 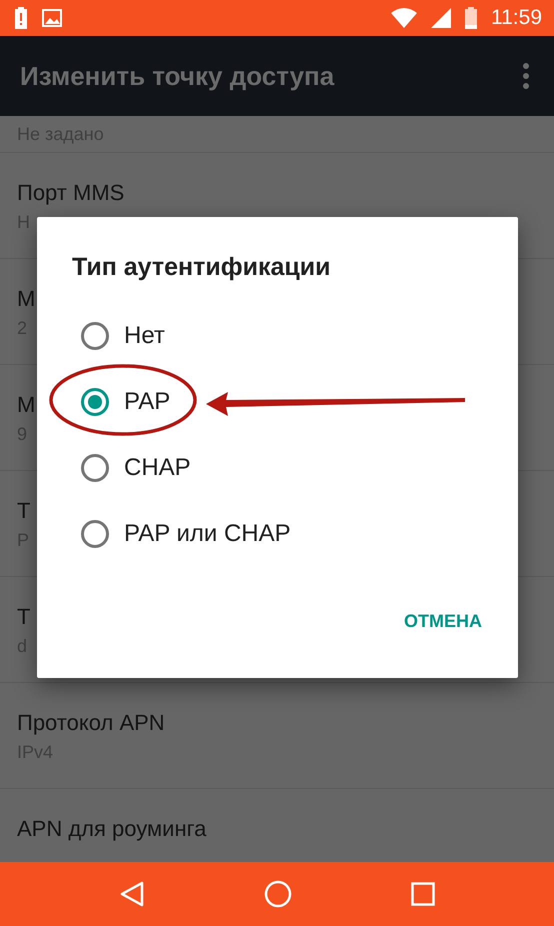 I want to click on option-label: PAP, so click(x=147, y=402).